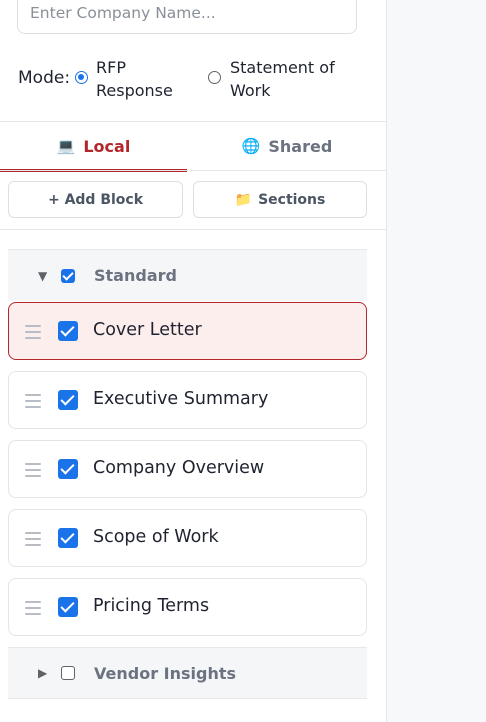  Describe the element at coordinates (147, 330) in the screenshot. I see `block-label: Cover Letter` at that location.